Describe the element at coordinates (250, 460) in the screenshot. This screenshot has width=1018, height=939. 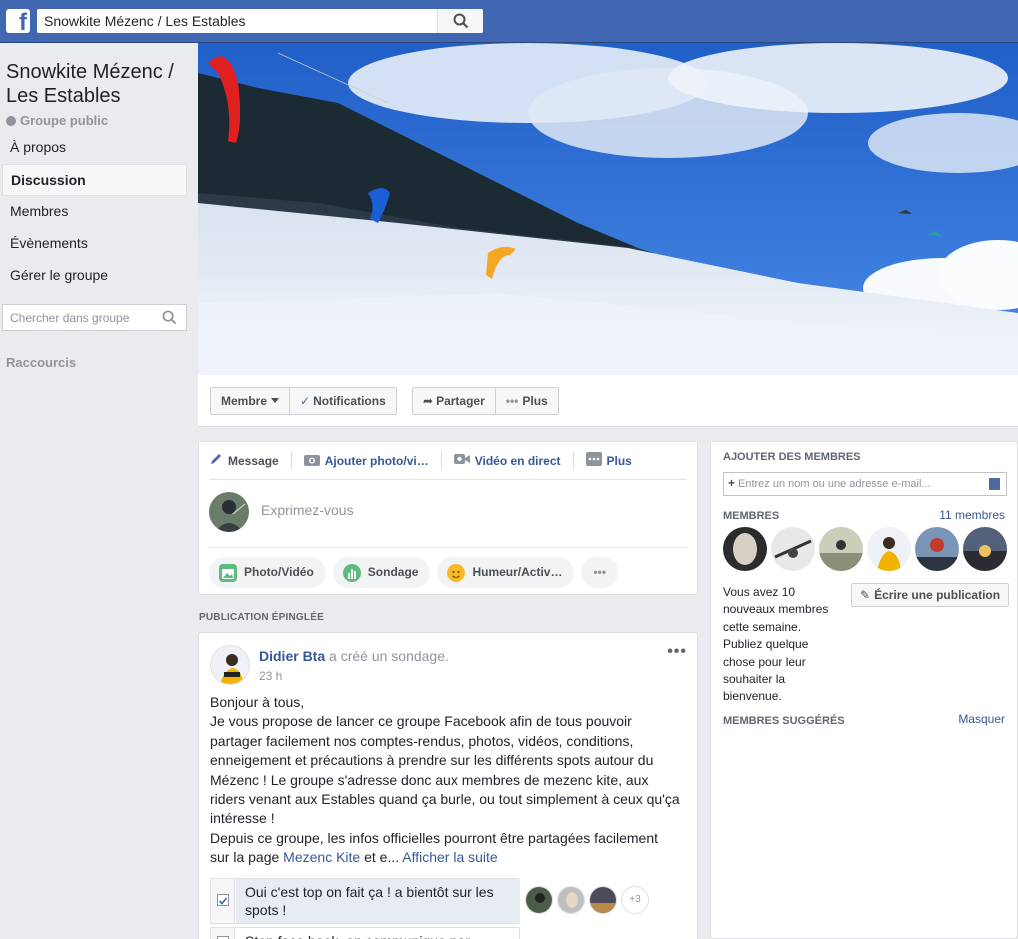
I see `tab-message: Message` at that location.